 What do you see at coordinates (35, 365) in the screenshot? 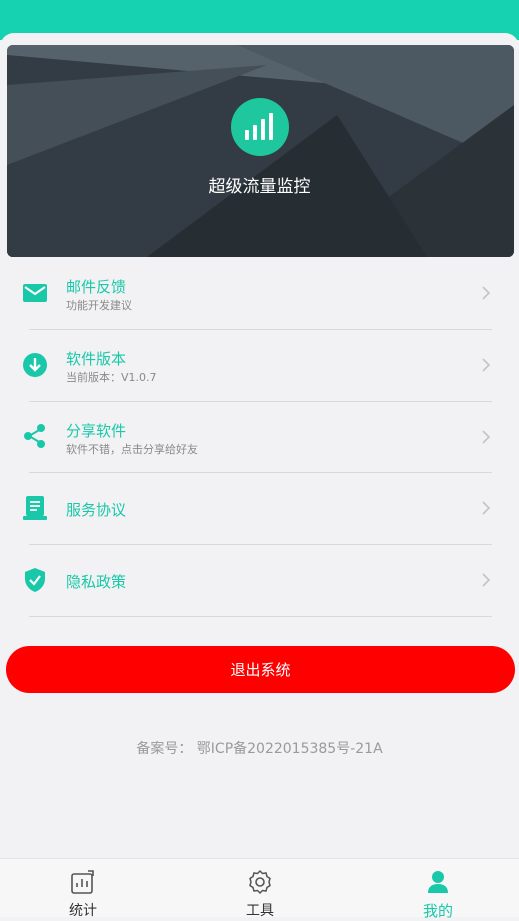
I see `download-icon` at bounding box center [35, 365].